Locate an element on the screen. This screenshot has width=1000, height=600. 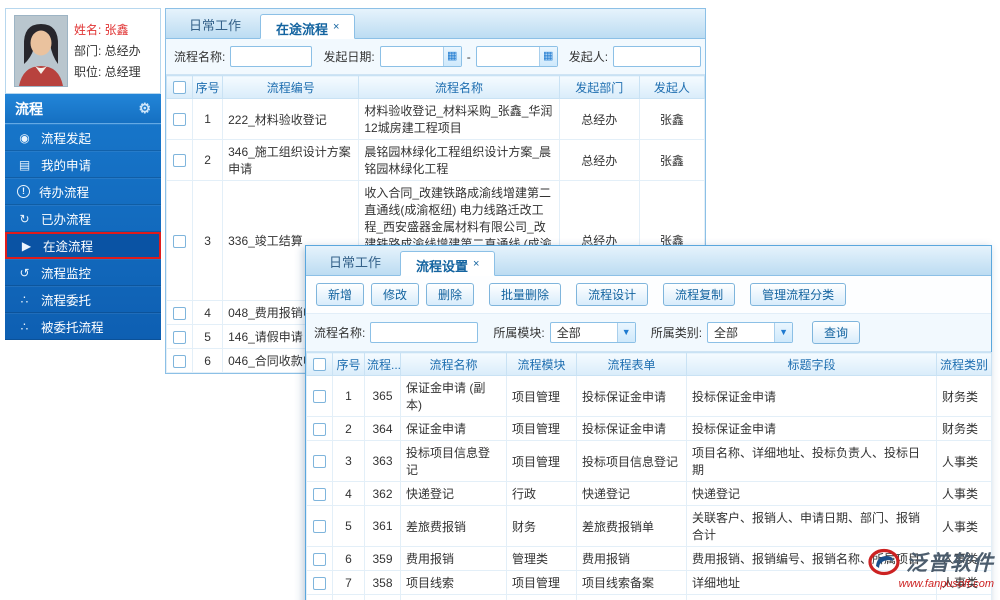
initiator-input is located at coordinates (657, 56).